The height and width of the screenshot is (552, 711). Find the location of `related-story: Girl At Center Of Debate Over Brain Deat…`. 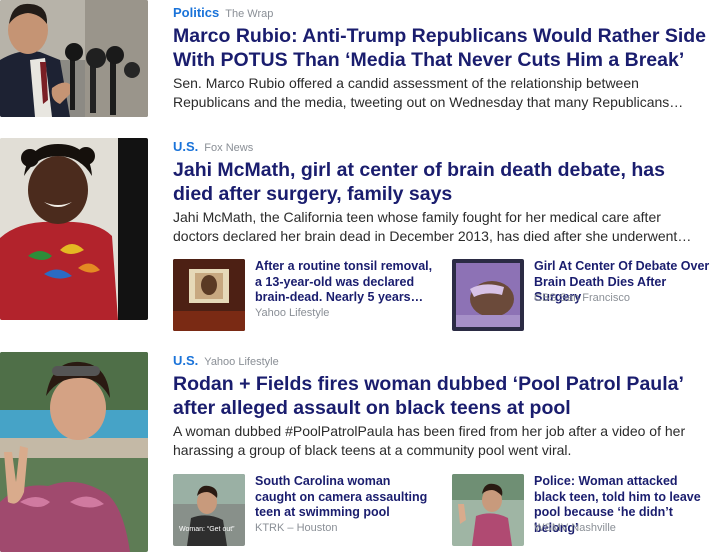

related-story: Girl At Center Of Debate Over Brain Deat… is located at coordinates (581, 296).